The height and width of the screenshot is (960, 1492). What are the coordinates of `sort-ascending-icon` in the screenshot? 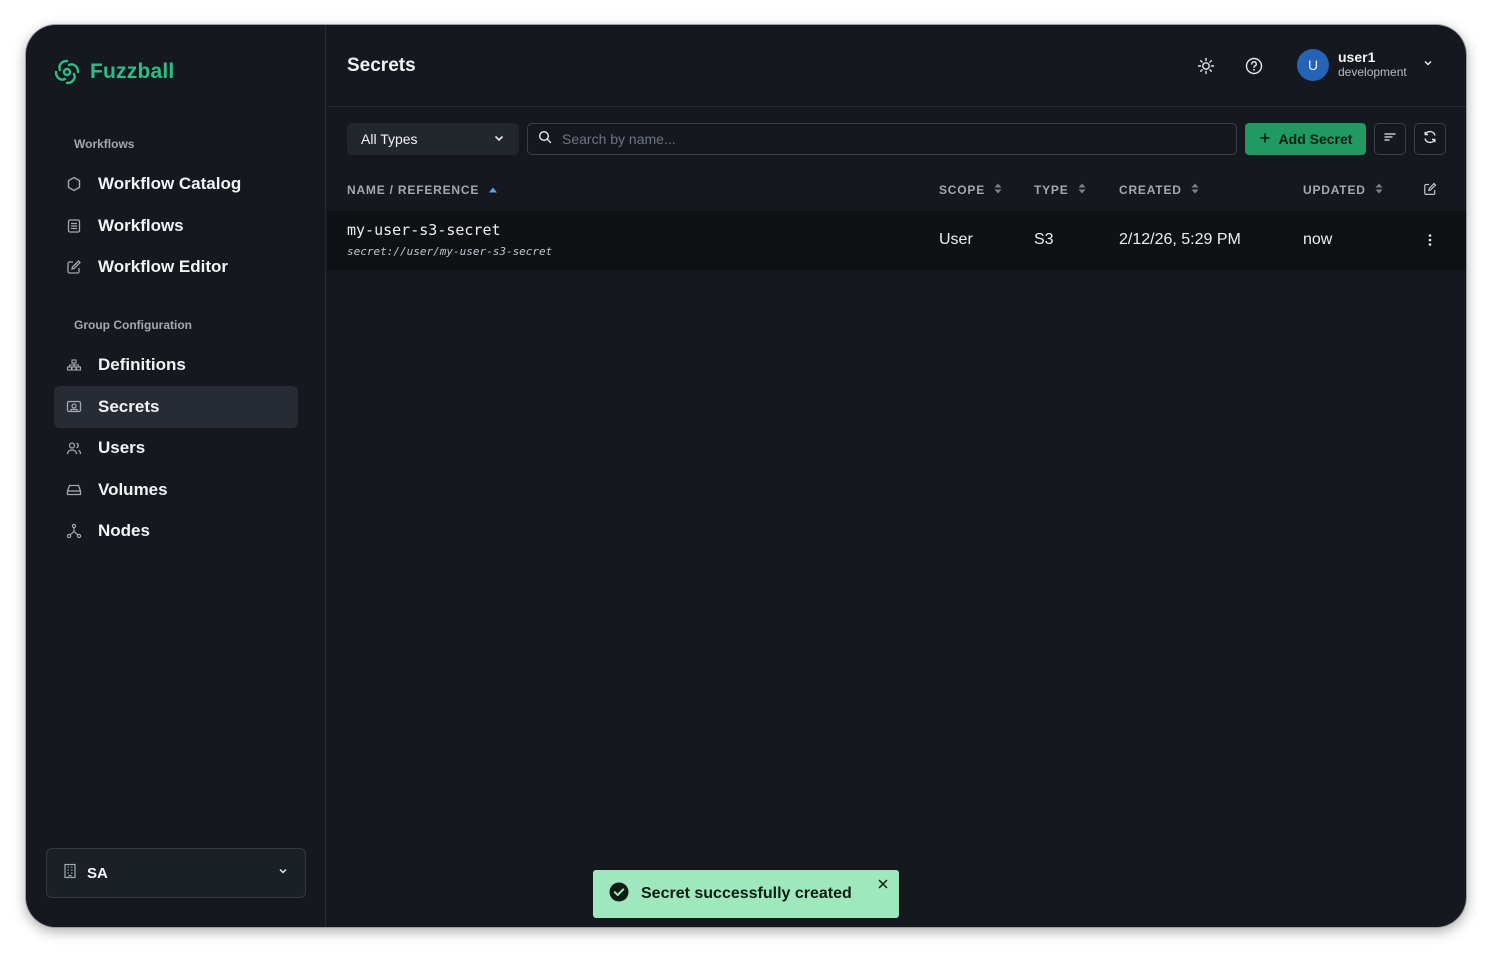 It's located at (493, 190).